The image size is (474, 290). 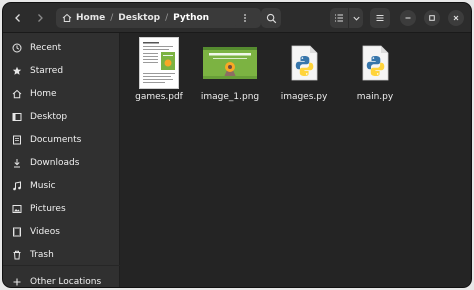 I want to click on sidebar-item-desktop: Desktop, so click(x=61, y=117).